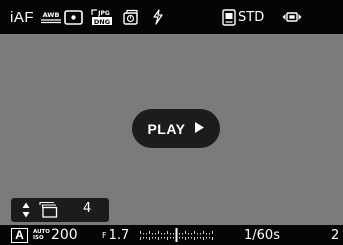 The height and width of the screenshot is (245, 343). I want to click on film-mode-label: STD, so click(251, 17).